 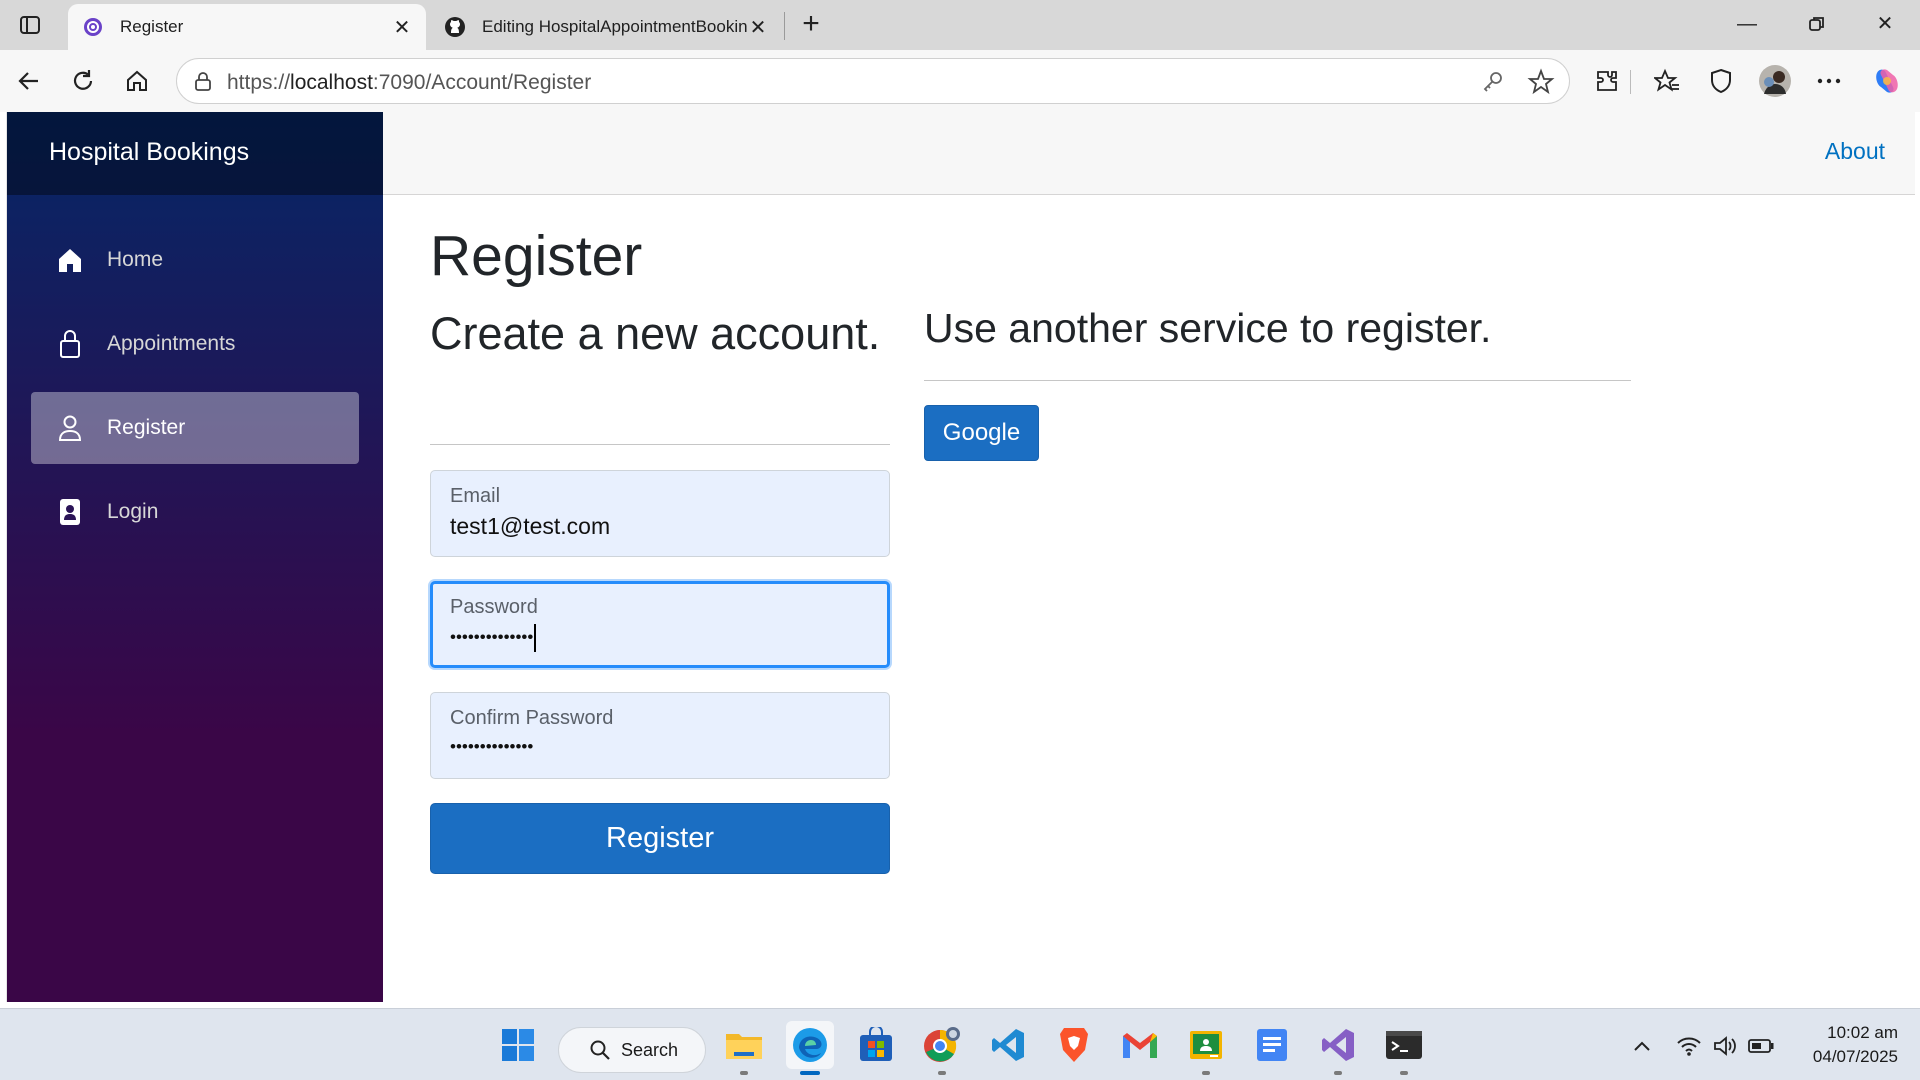 What do you see at coordinates (93, 27) in the screenshot?
I see `blazor-favicon-icon` at bounding box center [93, 27].